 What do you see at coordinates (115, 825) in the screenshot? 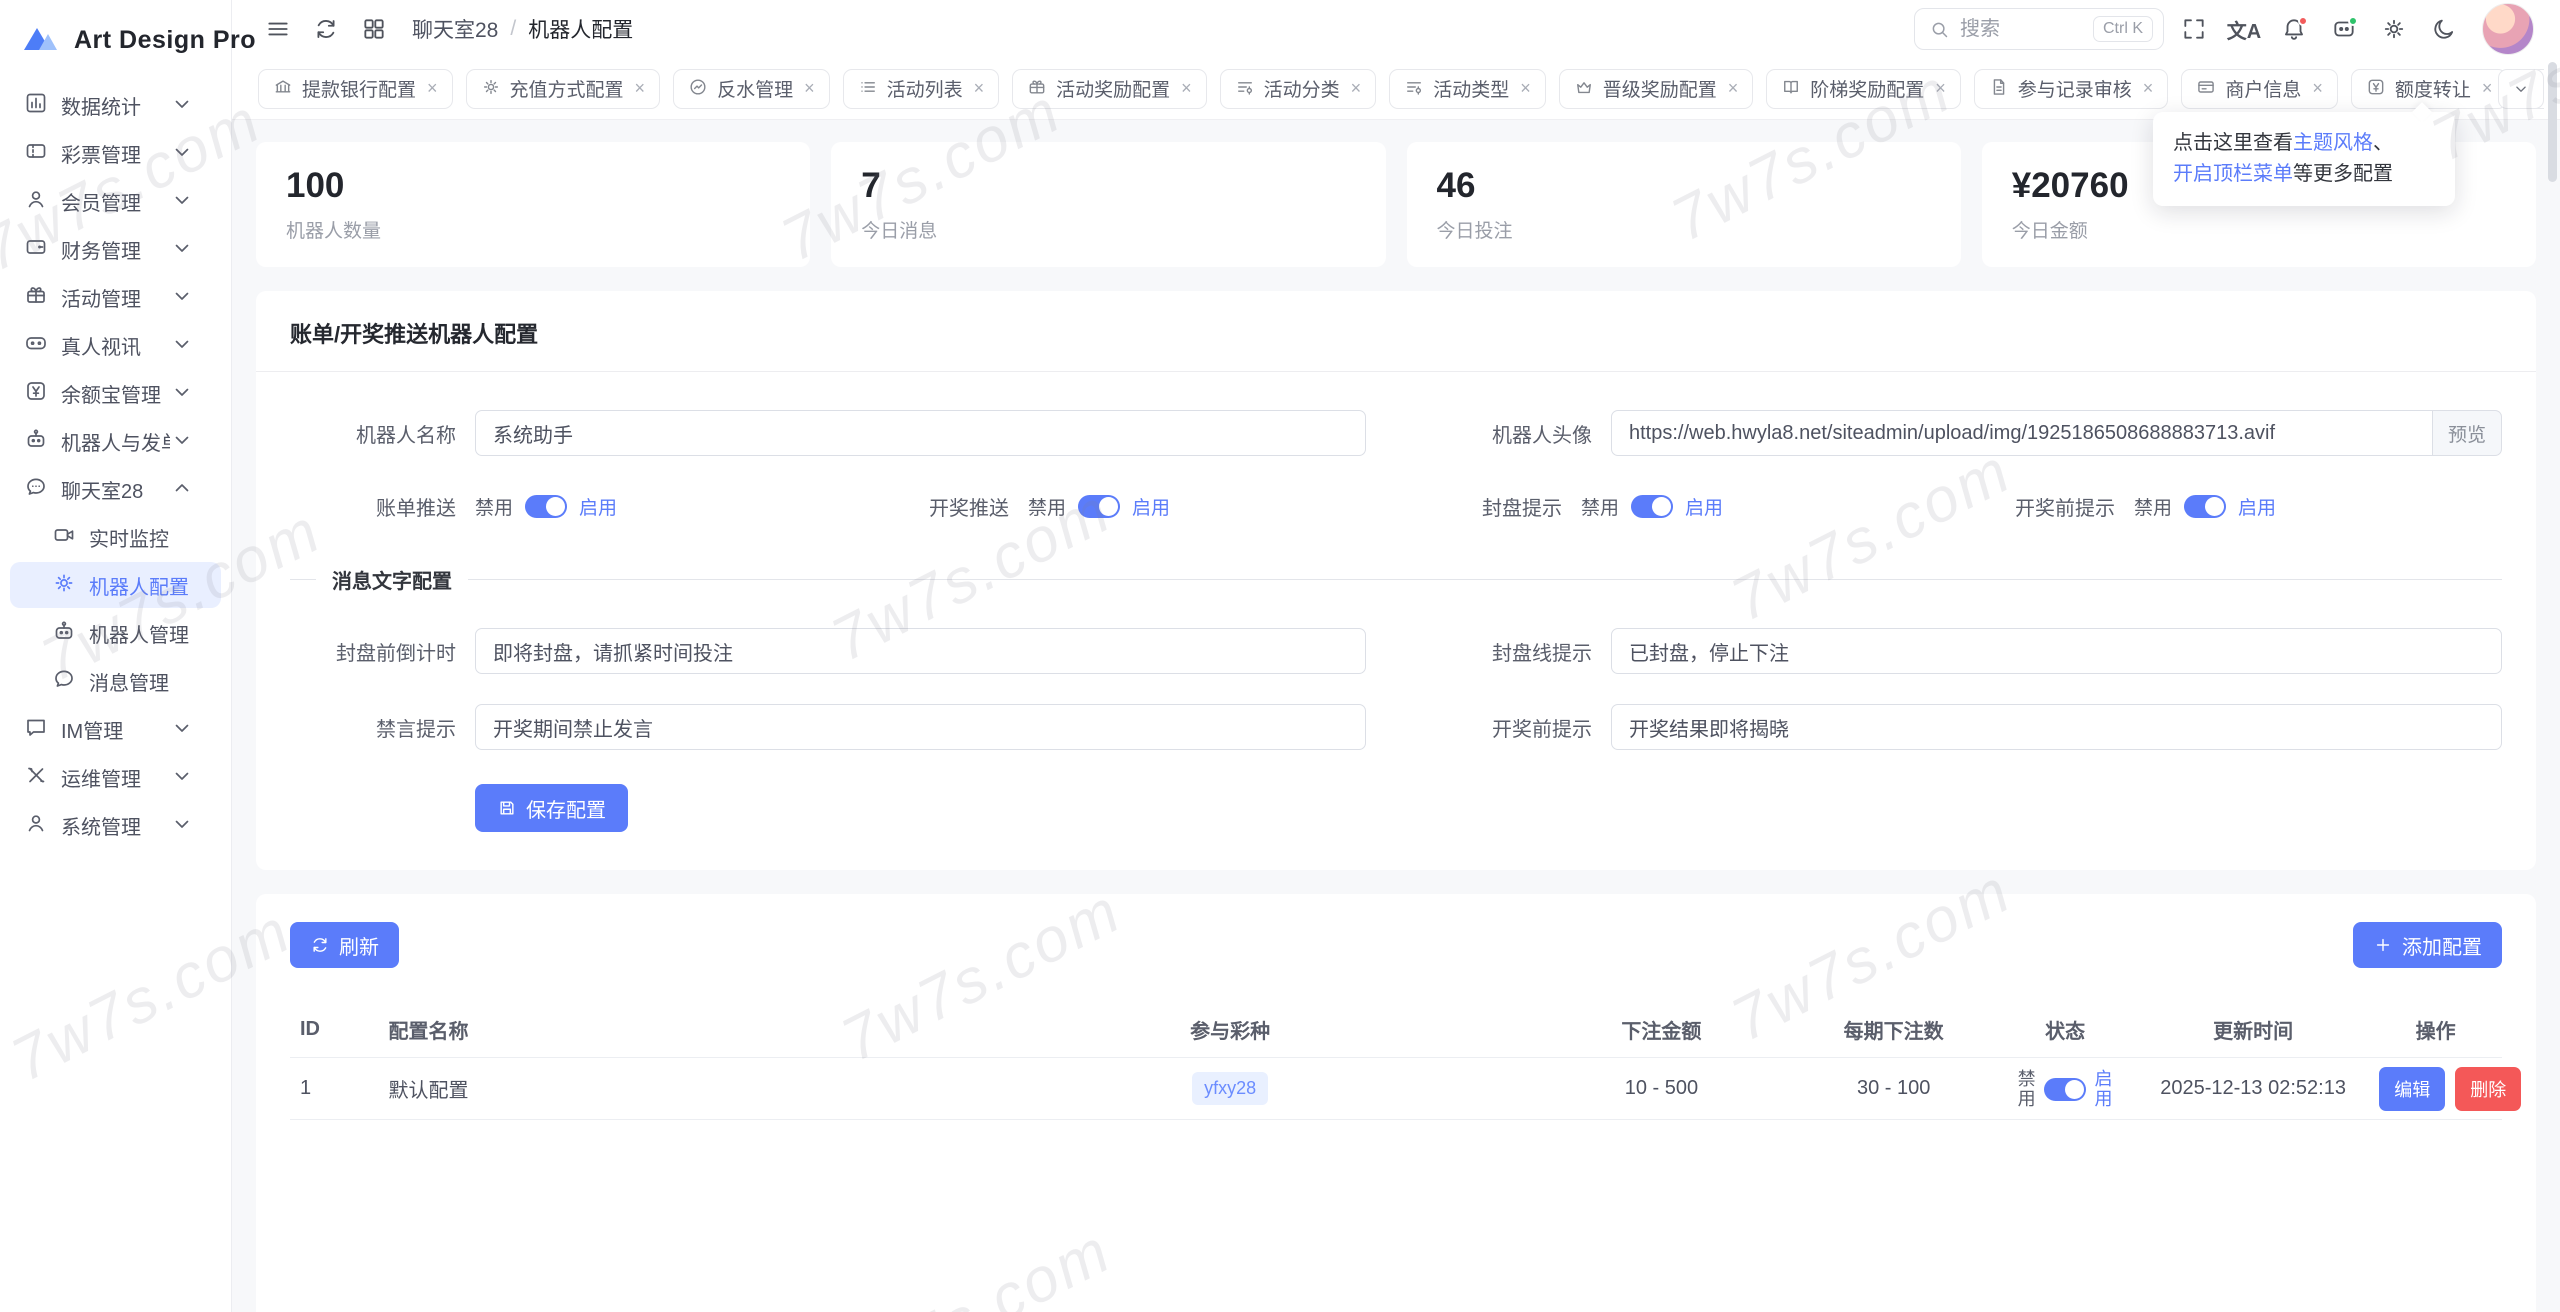
I see `sidebar-item: 系统管理` at bounding box center [115, 825].